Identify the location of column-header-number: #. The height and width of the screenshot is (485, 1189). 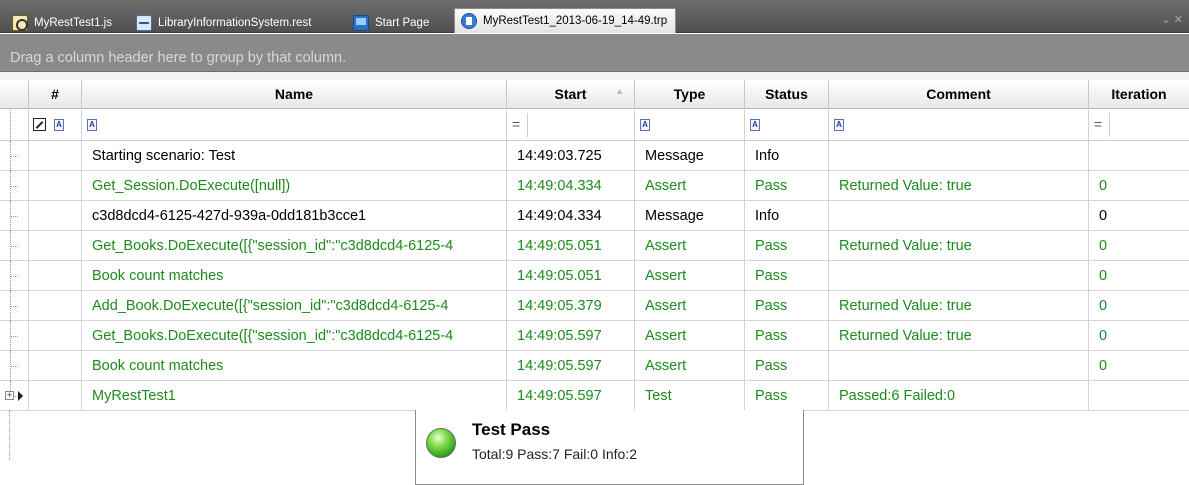
(55, 94).